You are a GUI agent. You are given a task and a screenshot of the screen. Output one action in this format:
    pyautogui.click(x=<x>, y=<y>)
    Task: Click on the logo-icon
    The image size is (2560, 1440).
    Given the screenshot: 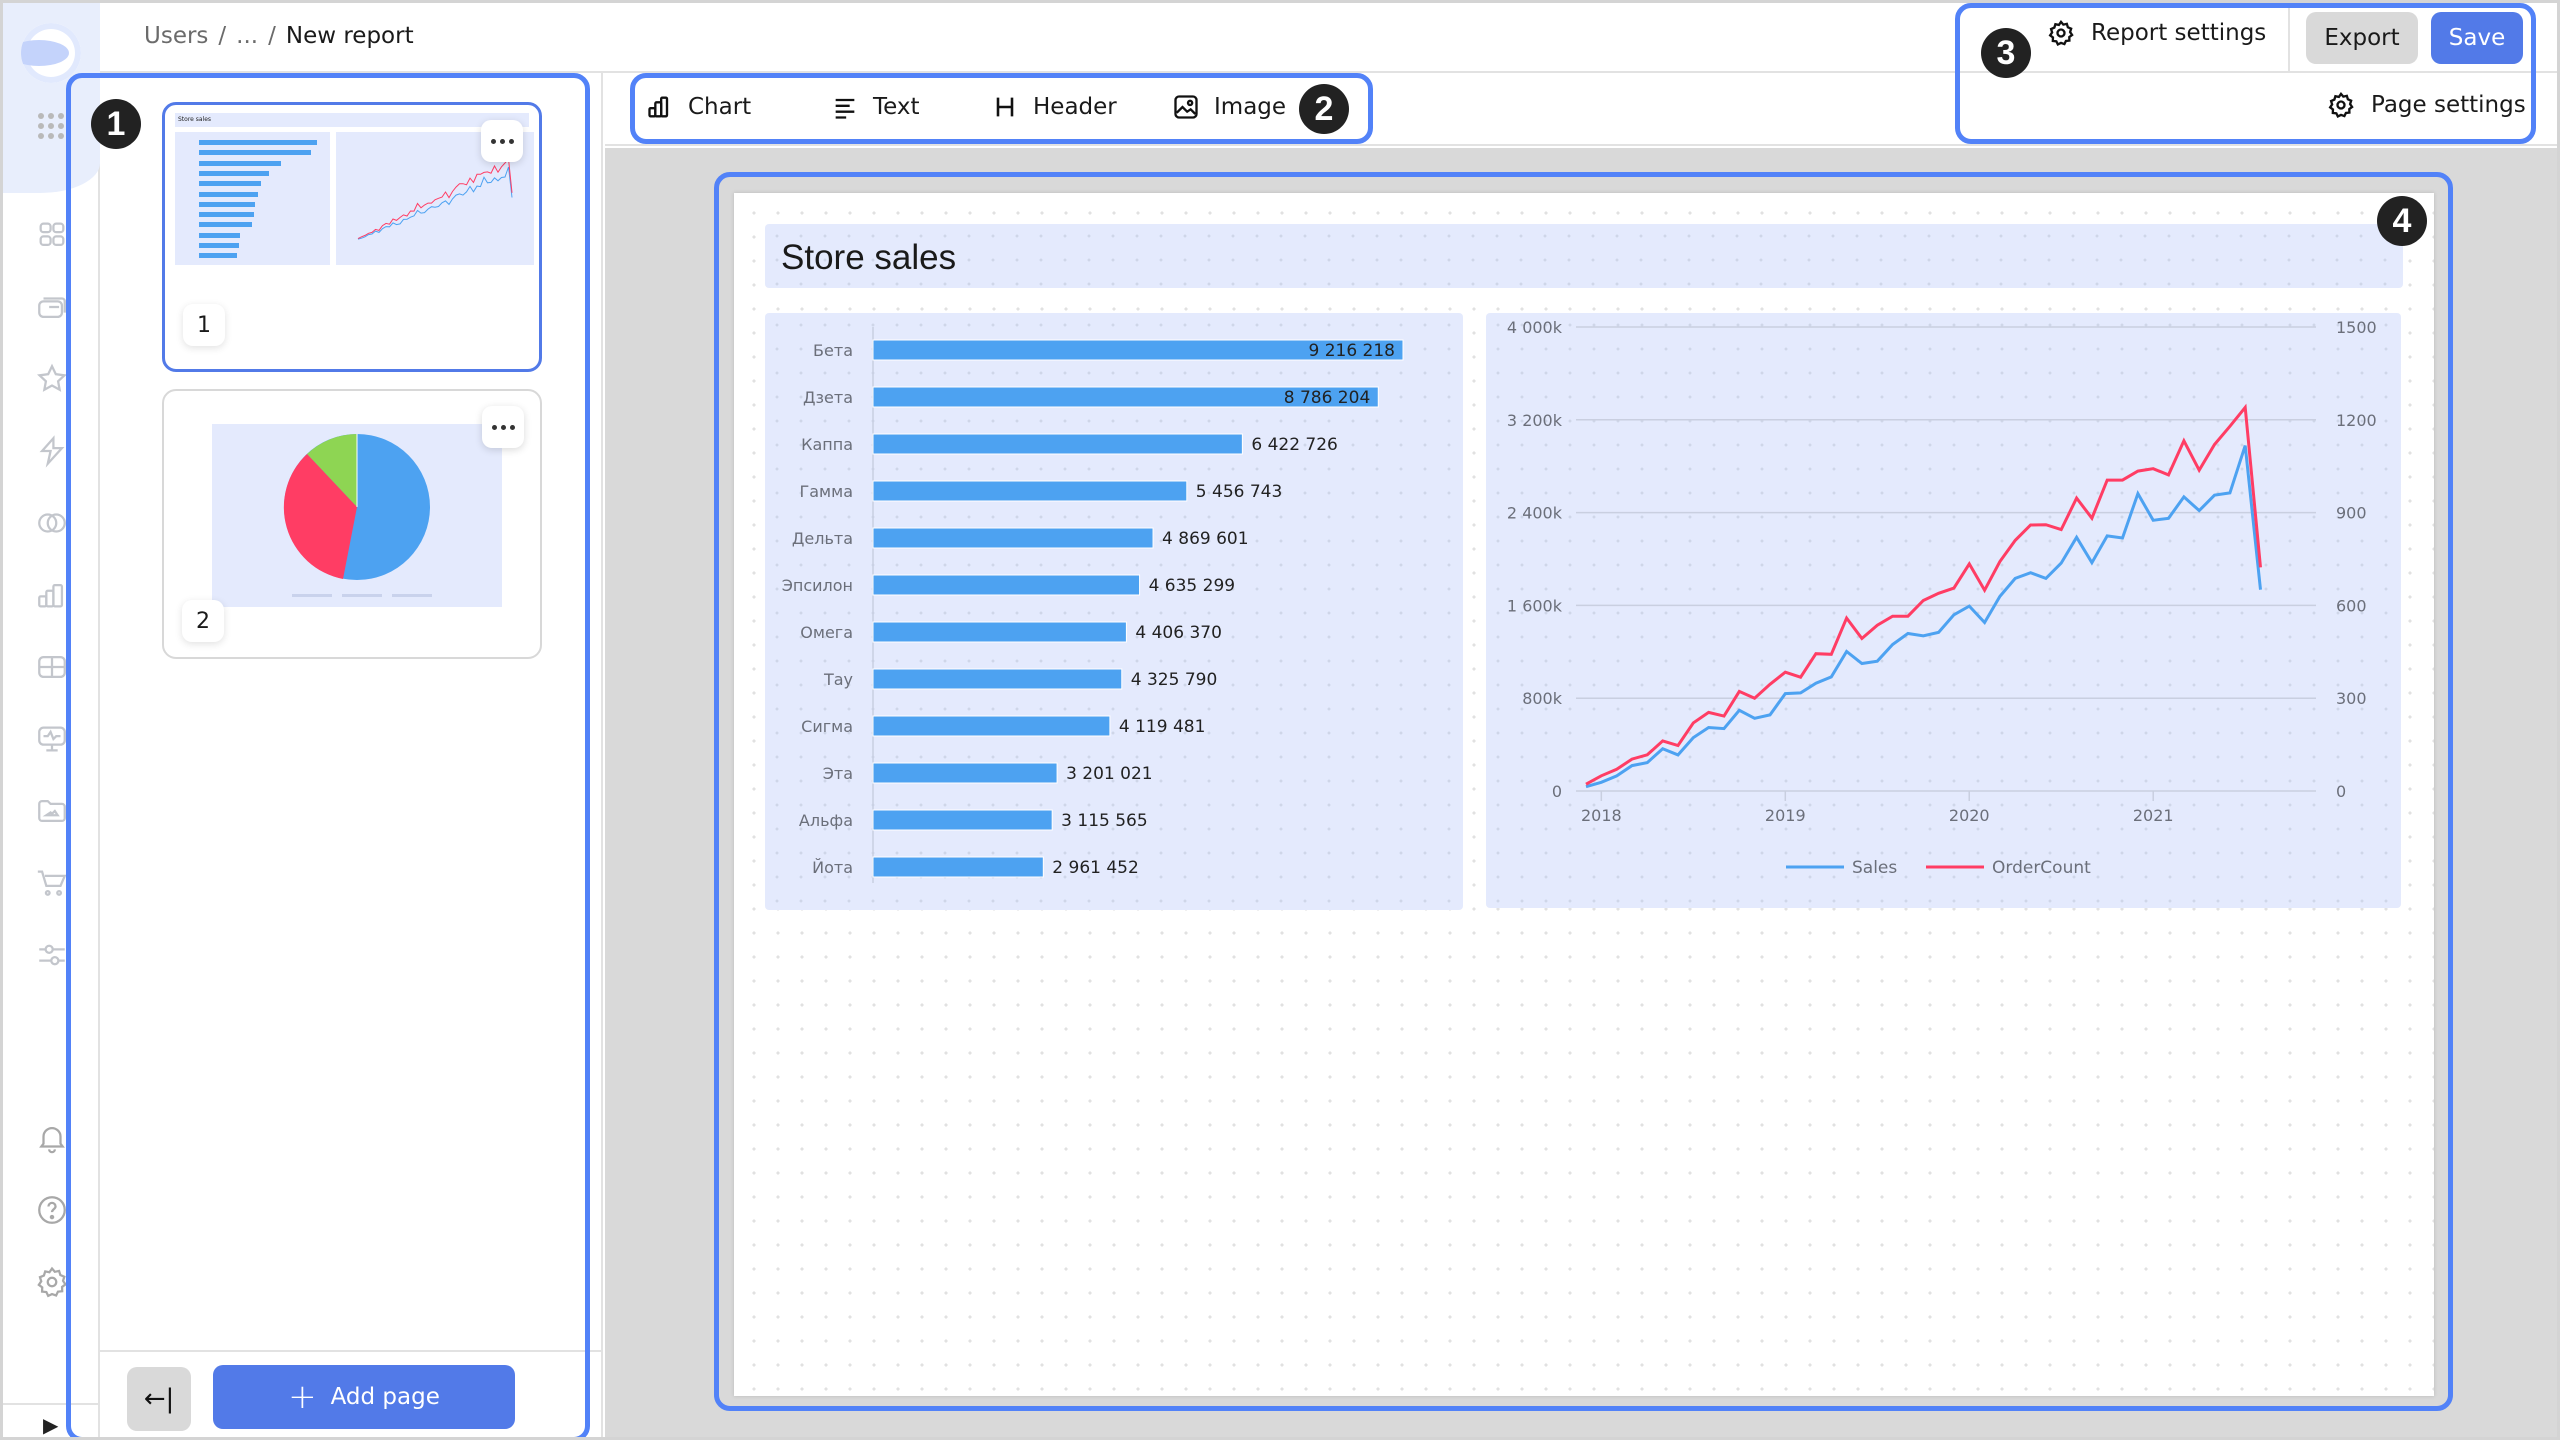 What is the action you would take?
    pyautogui.click(x=51, y=53)
    